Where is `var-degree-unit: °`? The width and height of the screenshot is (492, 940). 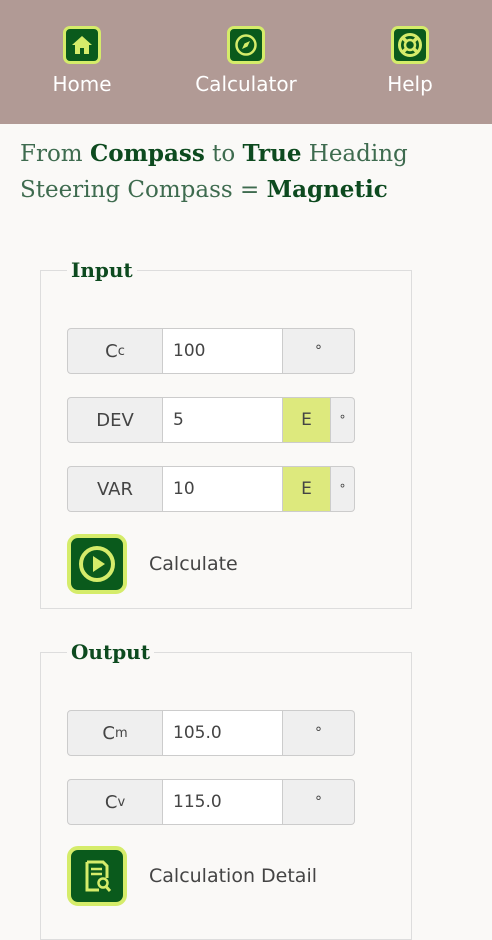
var-degree-unit: ° is located at coordinates (343, 489).